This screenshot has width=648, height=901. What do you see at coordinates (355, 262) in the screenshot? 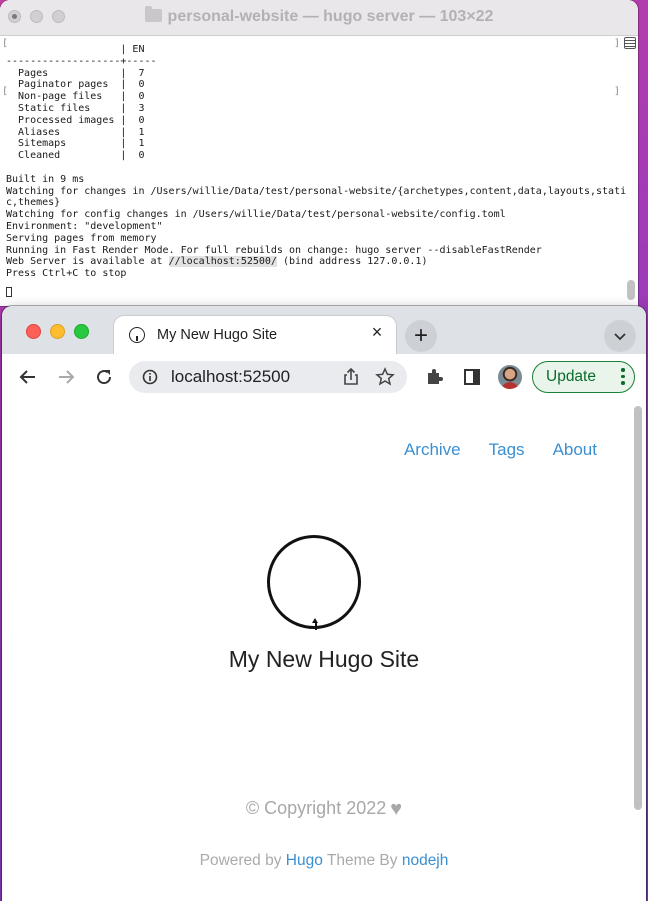
I see `server-suffix: (bind address 127.0.0.1)` at bounding box center [355, 262].